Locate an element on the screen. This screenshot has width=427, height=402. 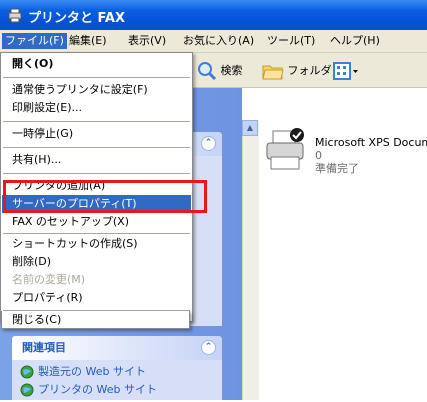
related-panel-body: 製造元の Web サイト プリンタの Web サイト is located at coordinates (117, 380).